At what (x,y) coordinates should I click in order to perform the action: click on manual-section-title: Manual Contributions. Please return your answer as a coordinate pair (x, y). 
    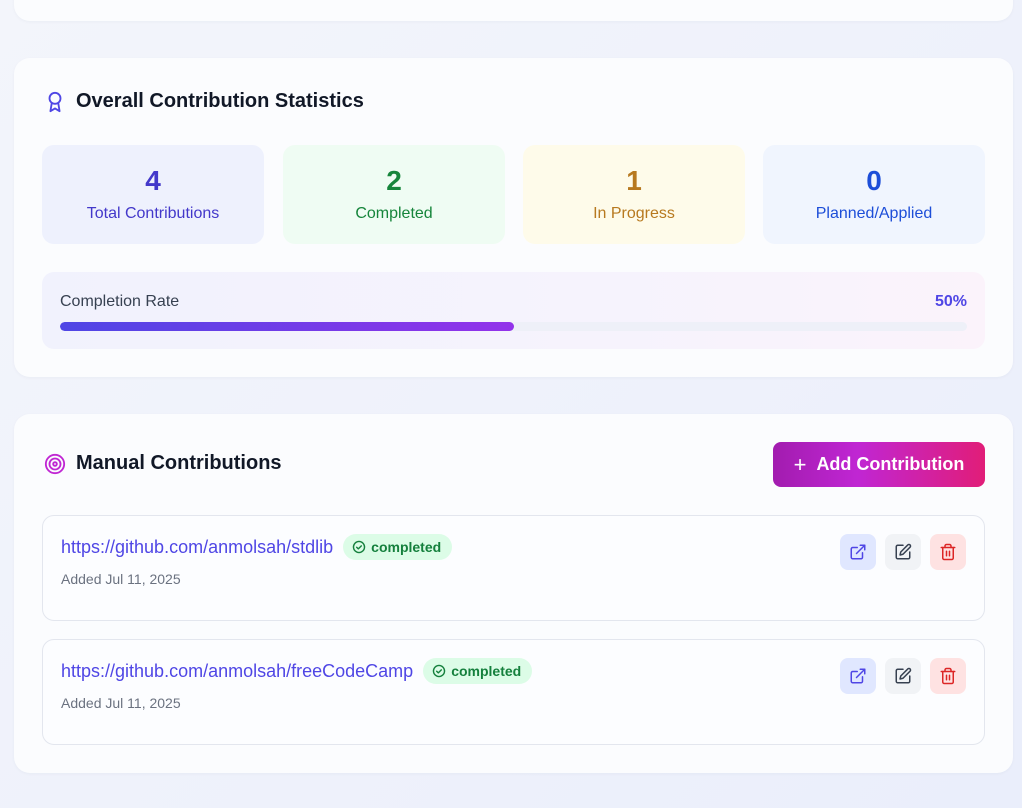
    Looking at the image, I should click on (179, 463).